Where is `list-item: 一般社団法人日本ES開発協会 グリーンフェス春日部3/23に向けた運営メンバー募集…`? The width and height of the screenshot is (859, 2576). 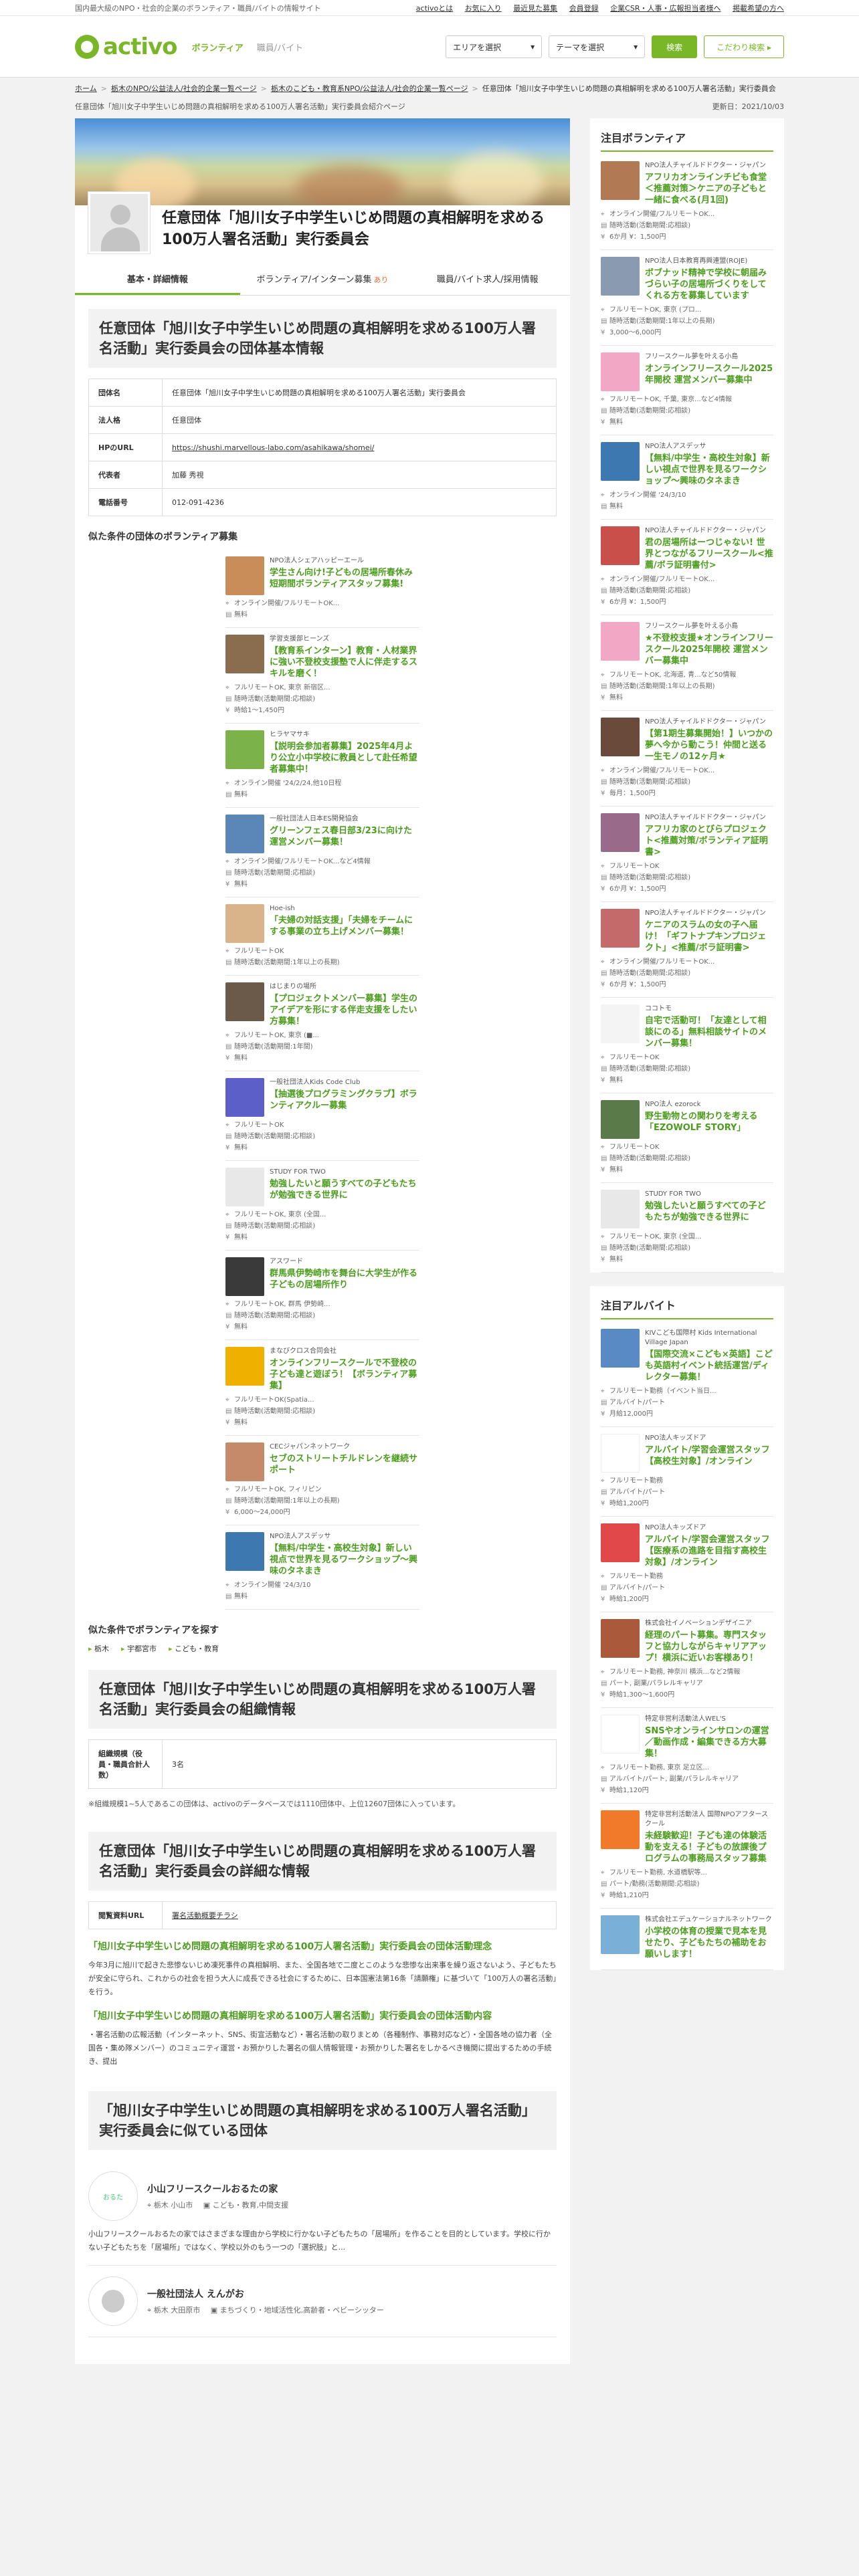 list-item: 一般社団法人日本ES開発協会 グリーンフェス春日部3/23に向けた運営メンバー募集… is located at coordinates (322, 852).